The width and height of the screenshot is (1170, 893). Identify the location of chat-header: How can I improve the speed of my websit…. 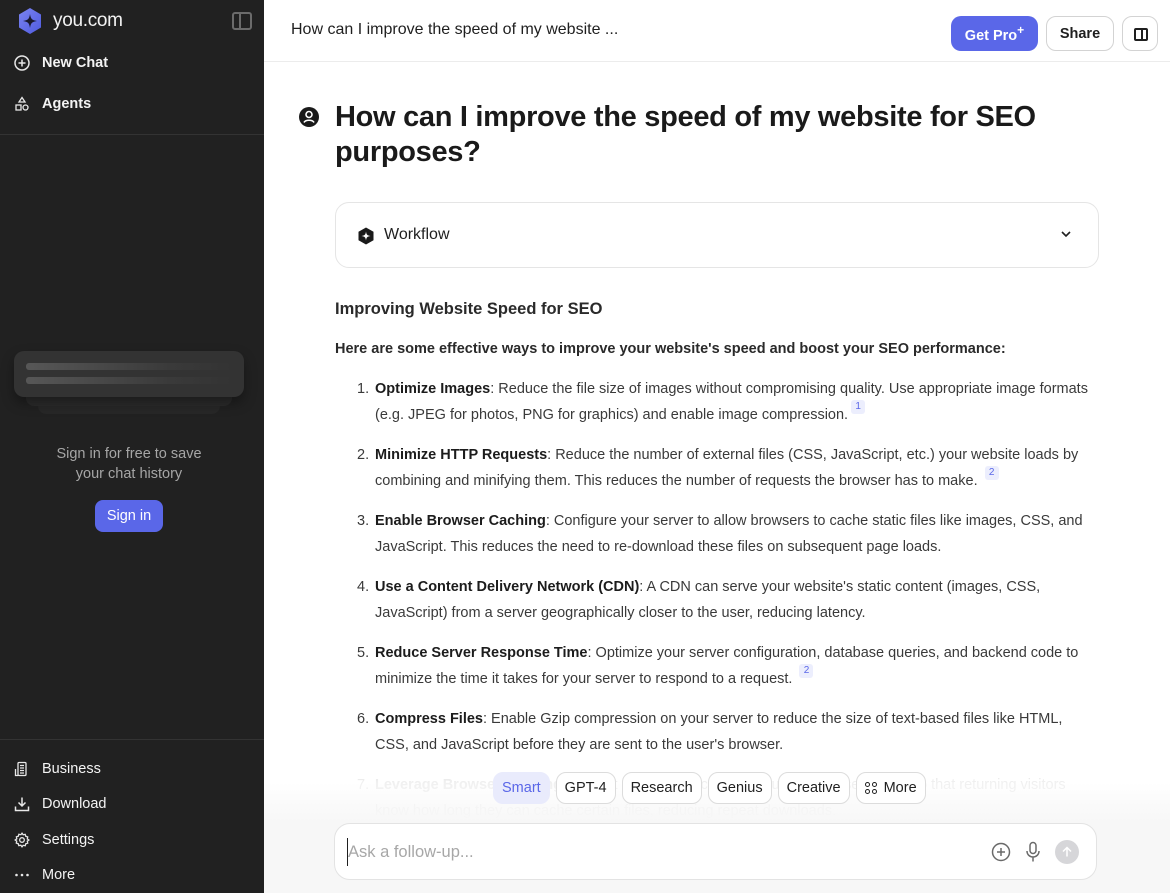
(717, 31).